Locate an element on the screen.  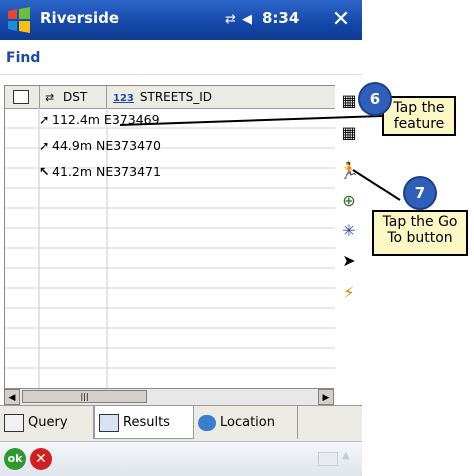
row-header-cell is located at coordinates (22, 97).